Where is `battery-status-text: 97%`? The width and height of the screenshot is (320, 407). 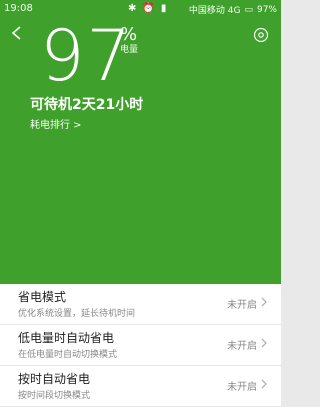
battery-status-text: 97% is located at coordinates (266, 9).